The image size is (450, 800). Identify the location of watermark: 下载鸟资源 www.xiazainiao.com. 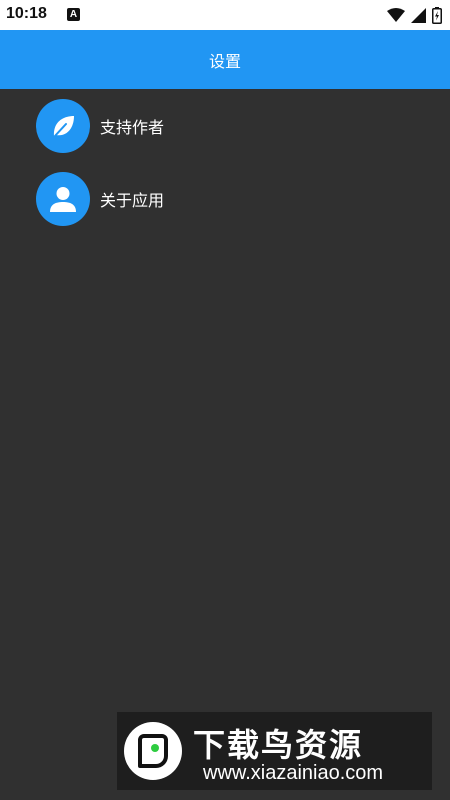
(274, 751).